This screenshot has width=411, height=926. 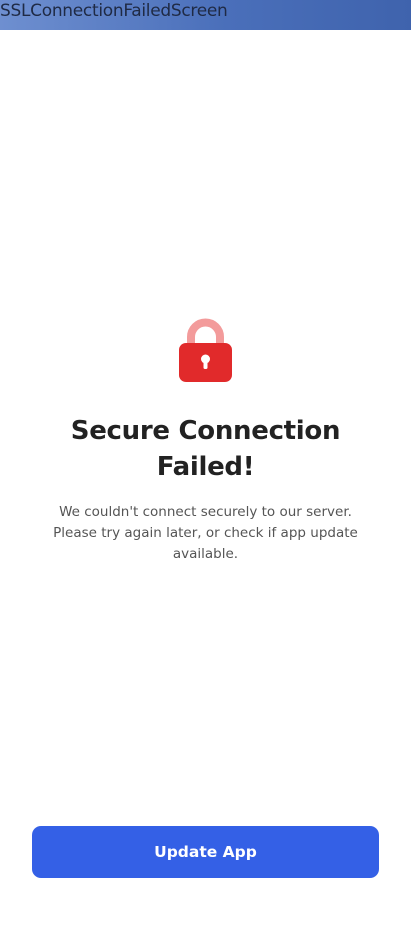 What do you see at coordinates (205, 467) in the screenshot?
I see `error-title-line-2: Failed!` at bounding box center [205, 467].